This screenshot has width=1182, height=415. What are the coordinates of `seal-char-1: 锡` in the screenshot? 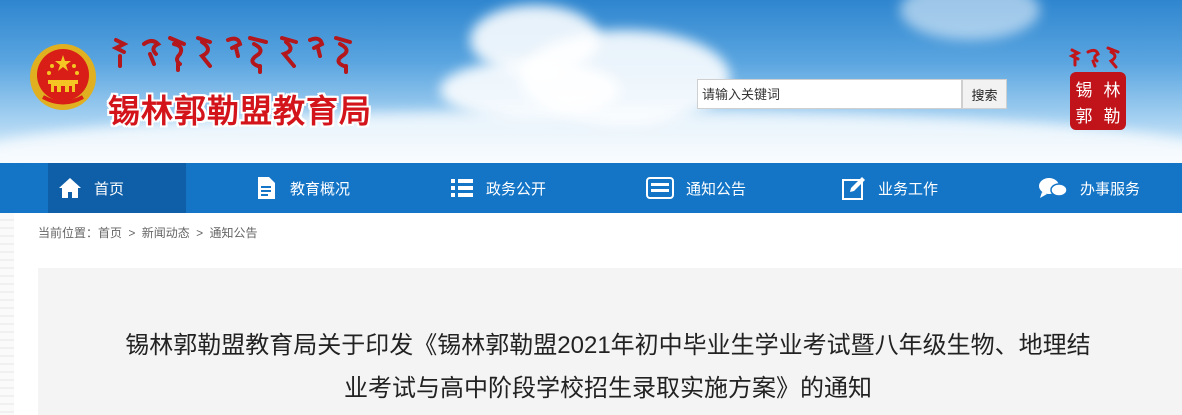 It's located at (1084, 91).